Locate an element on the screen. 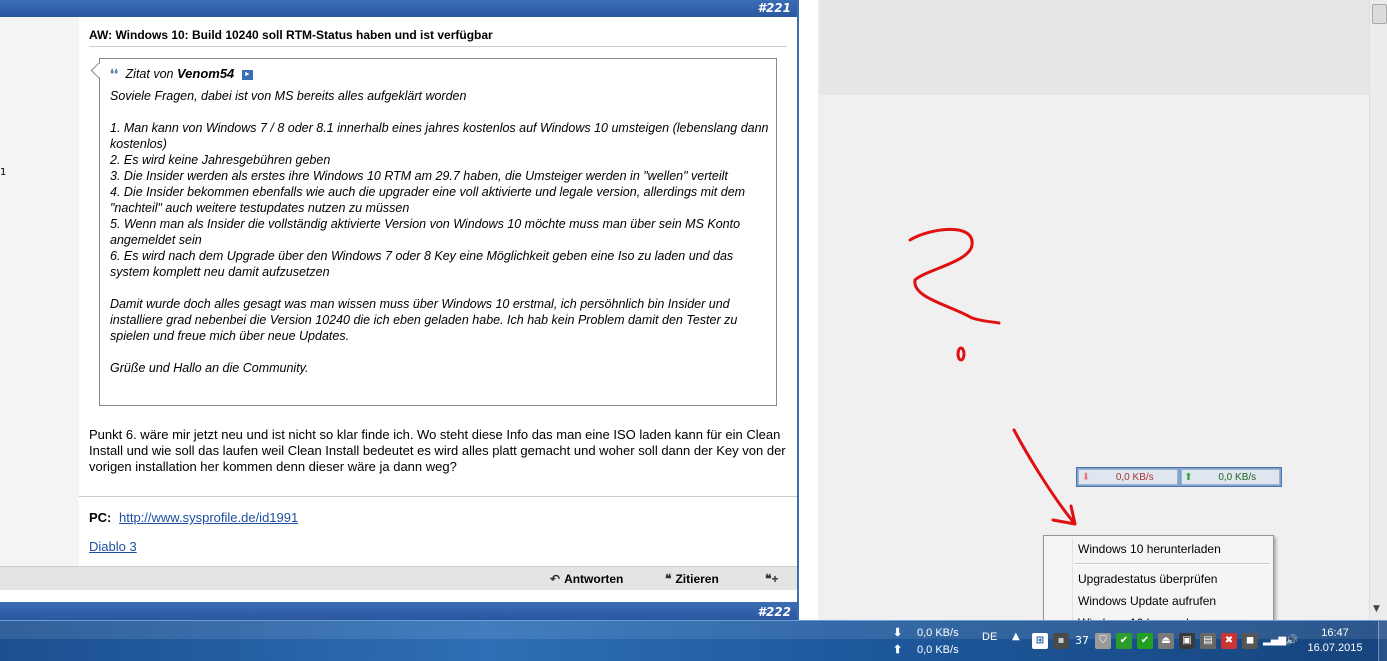 Image resolution: width=1387 pixels, height=661 pixels. signature-divider is located at coordinates (438, 496).